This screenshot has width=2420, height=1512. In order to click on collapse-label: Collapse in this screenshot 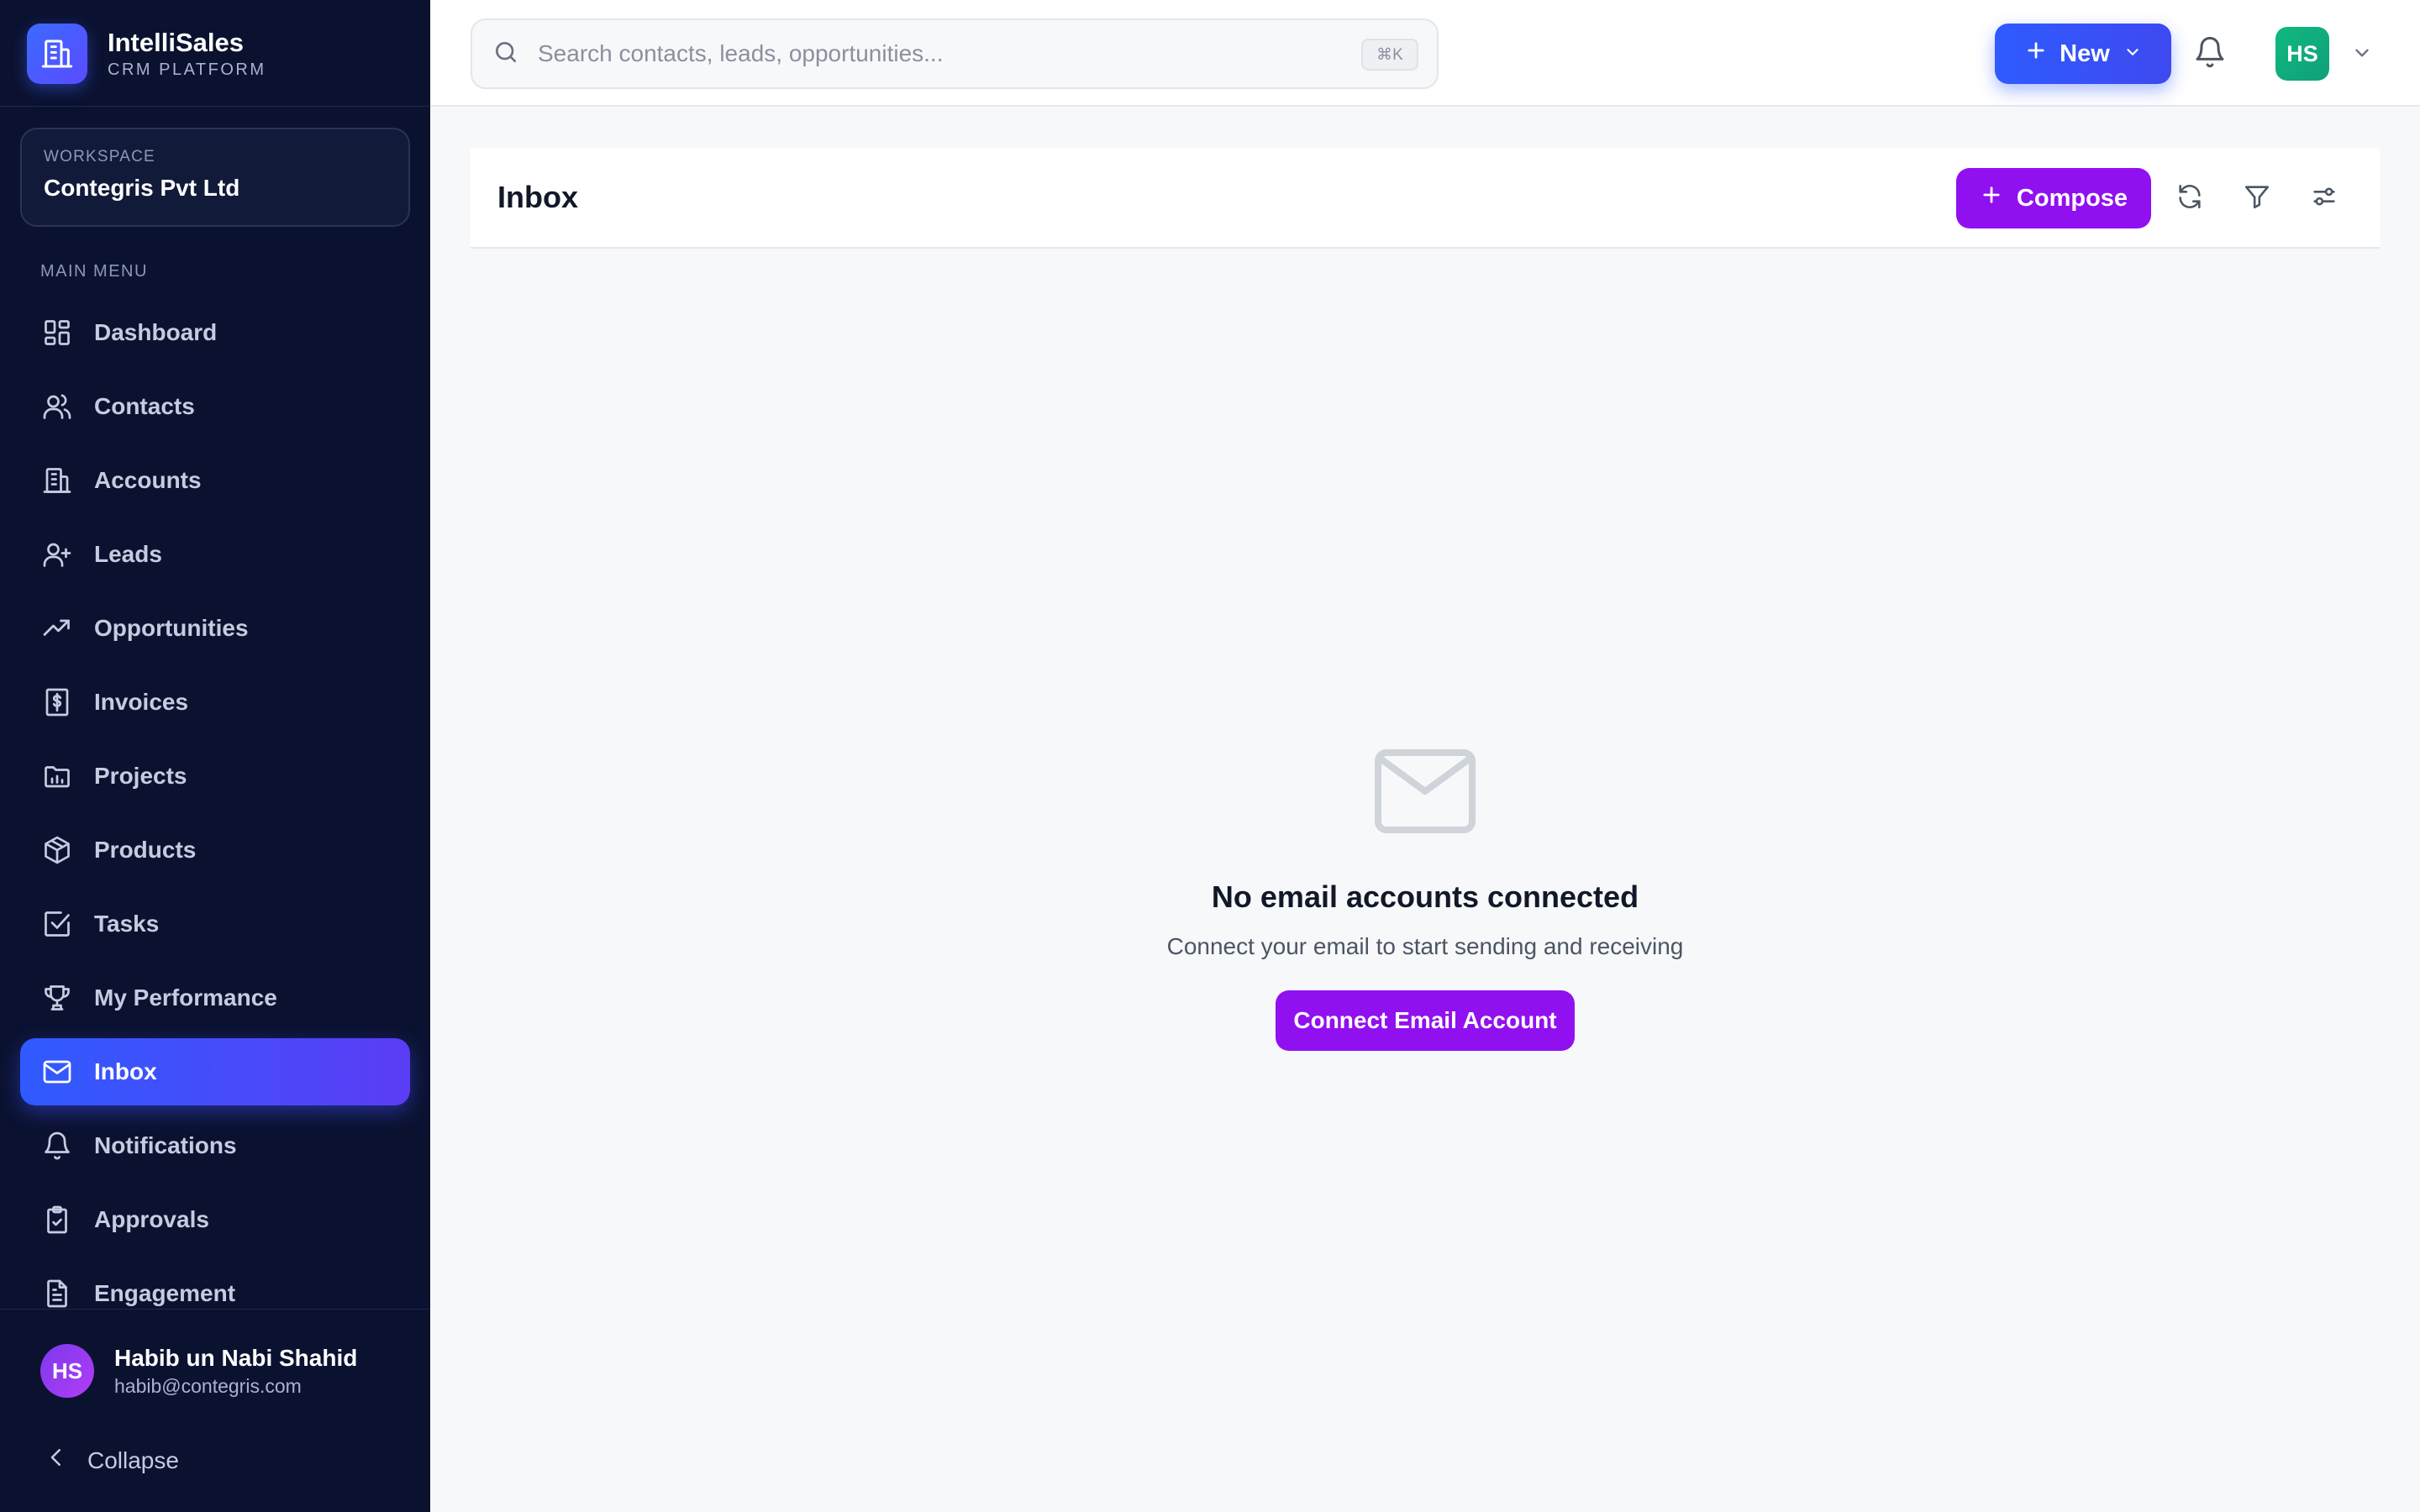, I will do `click(133, 1459)`.